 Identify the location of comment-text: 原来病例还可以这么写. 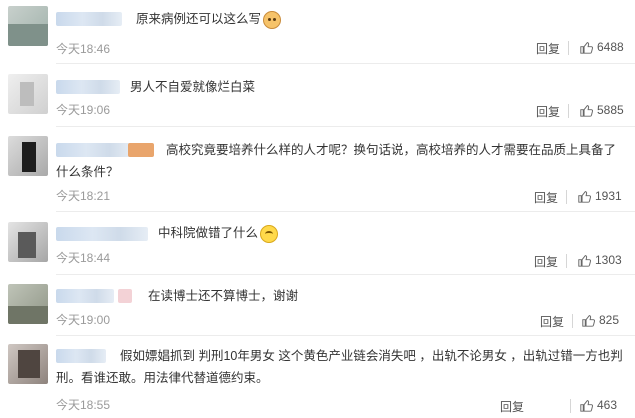
(209, 19).